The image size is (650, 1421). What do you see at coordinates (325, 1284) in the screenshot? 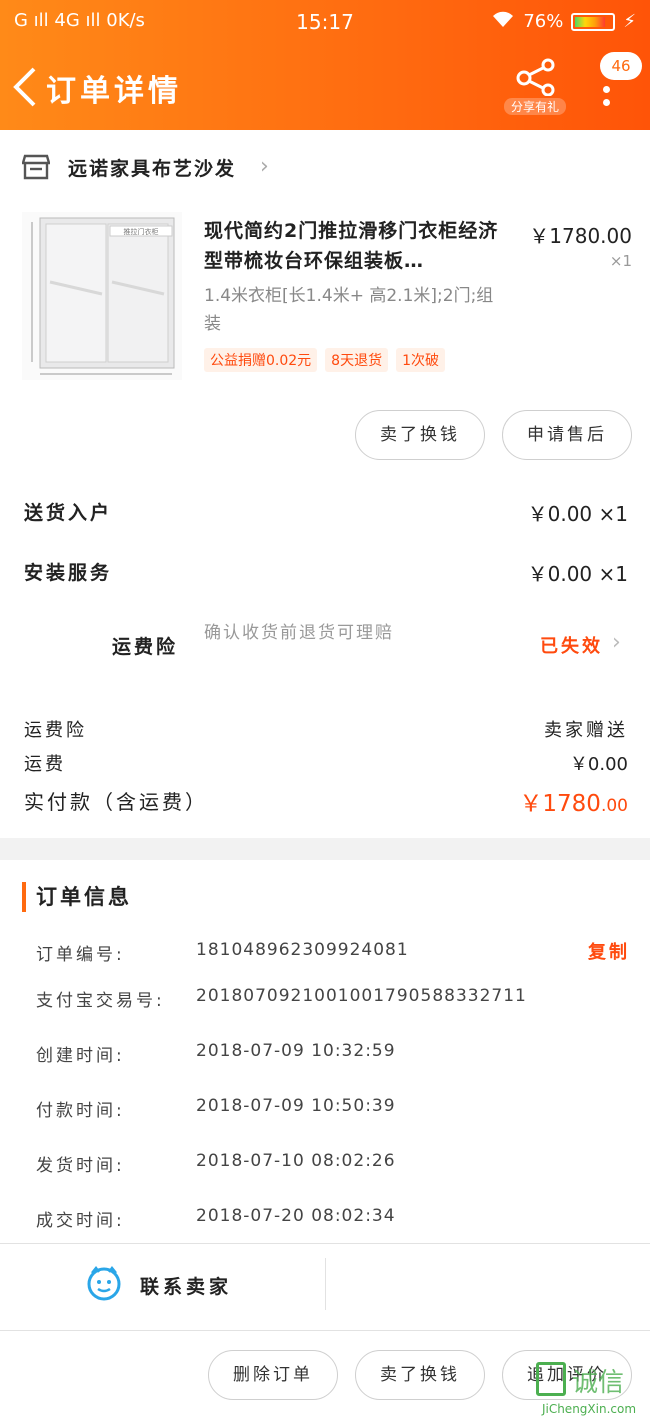
I see `vertical-divider` at bounding box center [325, 1284].